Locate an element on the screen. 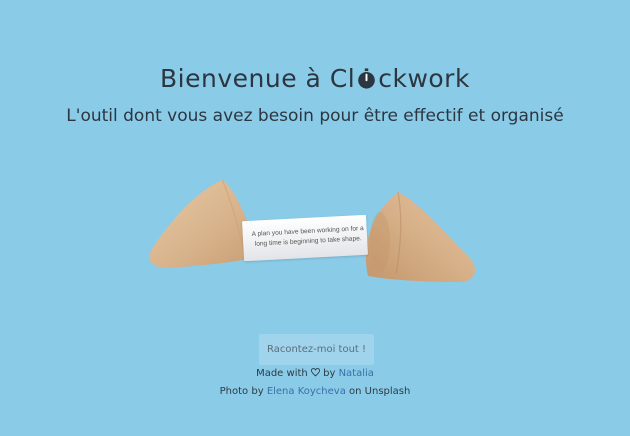 Image resolution: width=630 pixels, height=436 pixels. stopwatch-icon is located at coordinates (367, 78).